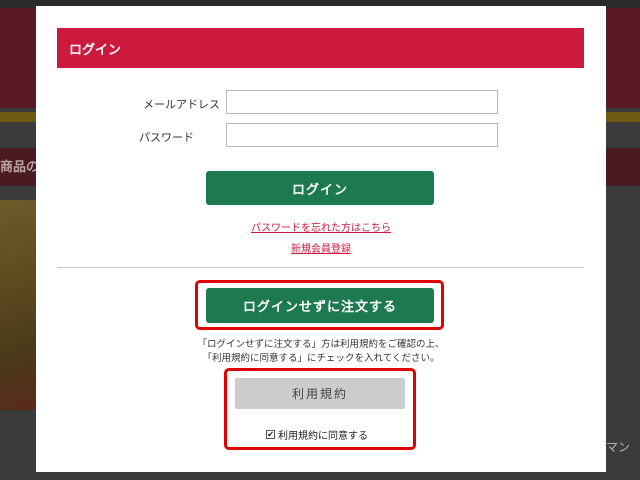 The width and height of the screenshot is (640, 480). I want to click on password-field, so click(362, 135).